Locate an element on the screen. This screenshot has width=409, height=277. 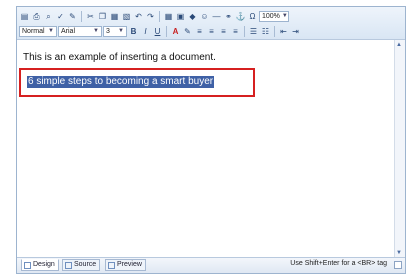
outdent-icon: ⇤ is located at coordinates (283, 31).